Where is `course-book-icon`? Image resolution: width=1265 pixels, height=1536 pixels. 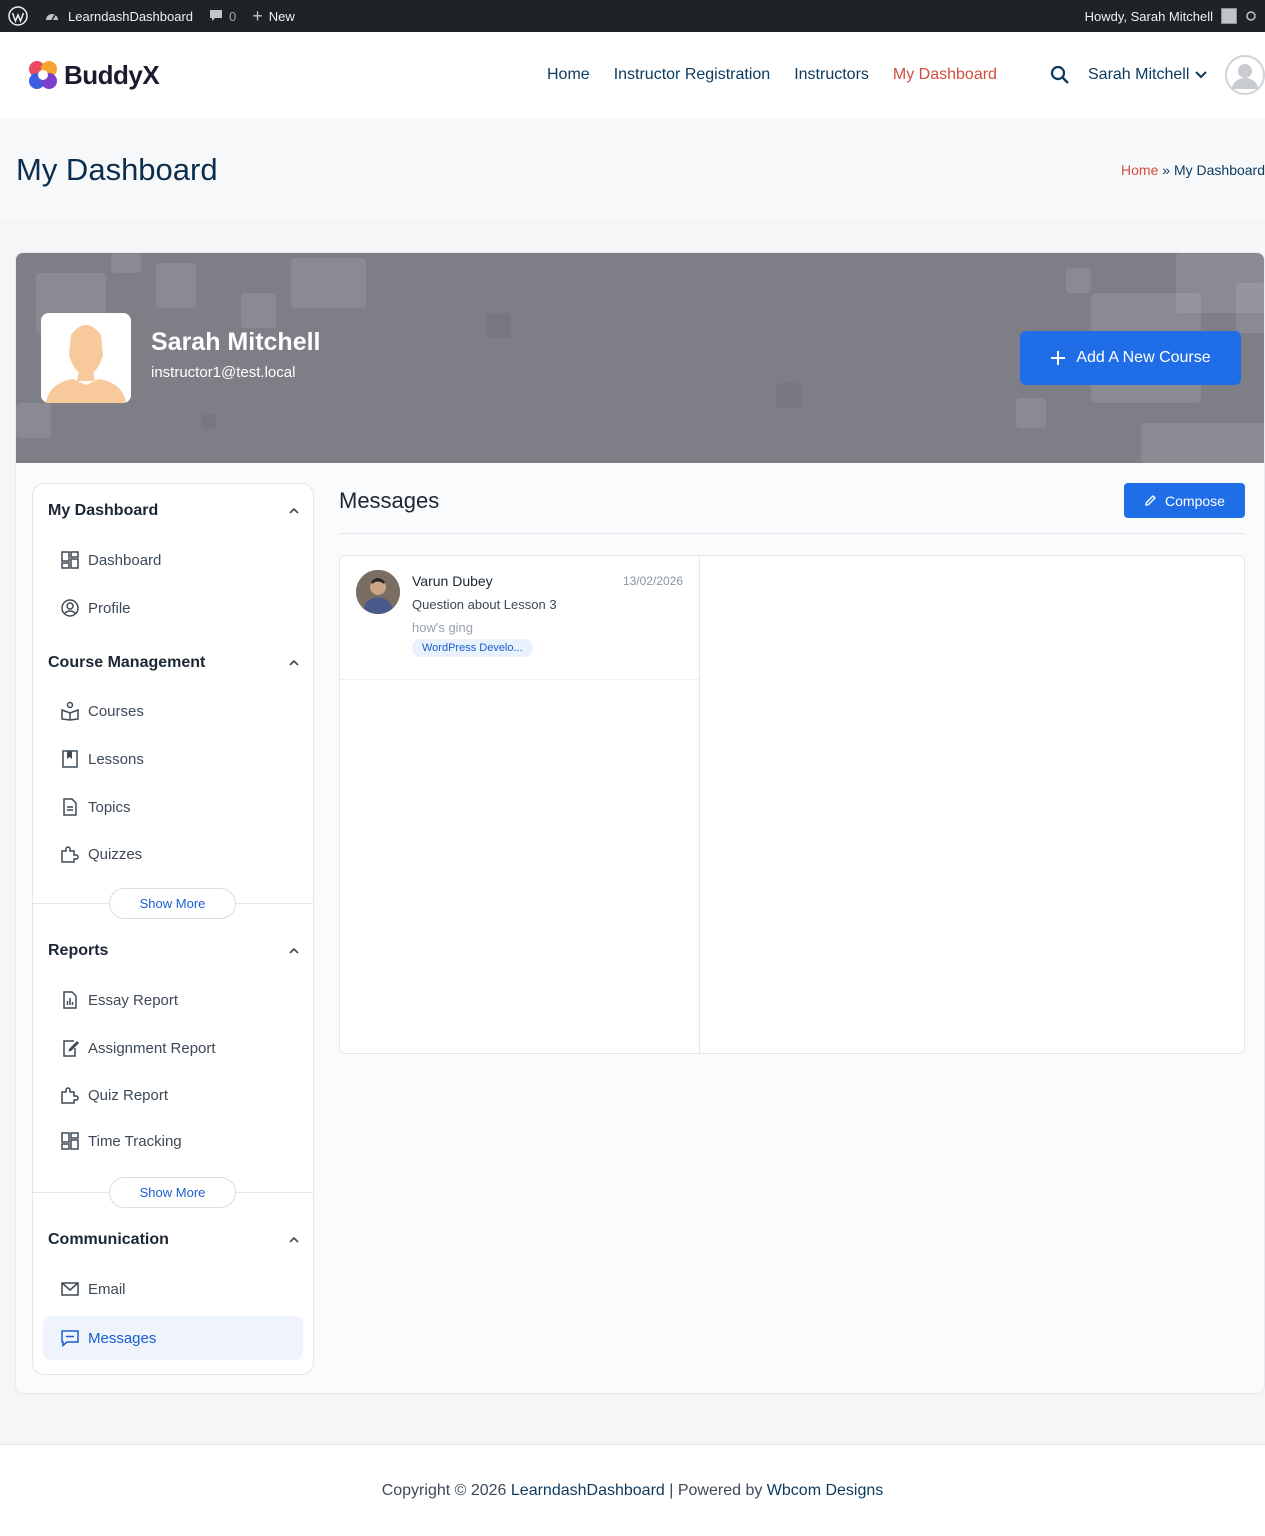 course-book-icon is located at coordinates (70, 711).